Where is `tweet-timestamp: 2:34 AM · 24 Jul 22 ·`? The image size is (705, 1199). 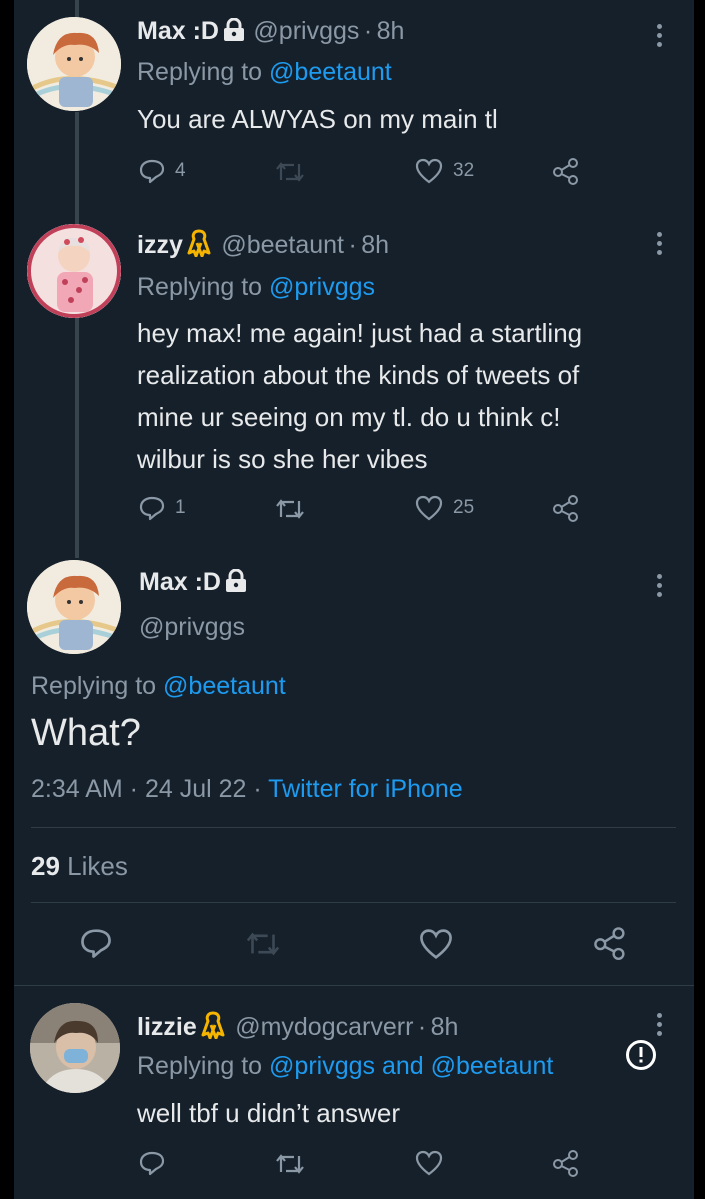 tweet-timestamp: 2:34 AM · 24 Jul 22 · is located at coordinates (150, 789).